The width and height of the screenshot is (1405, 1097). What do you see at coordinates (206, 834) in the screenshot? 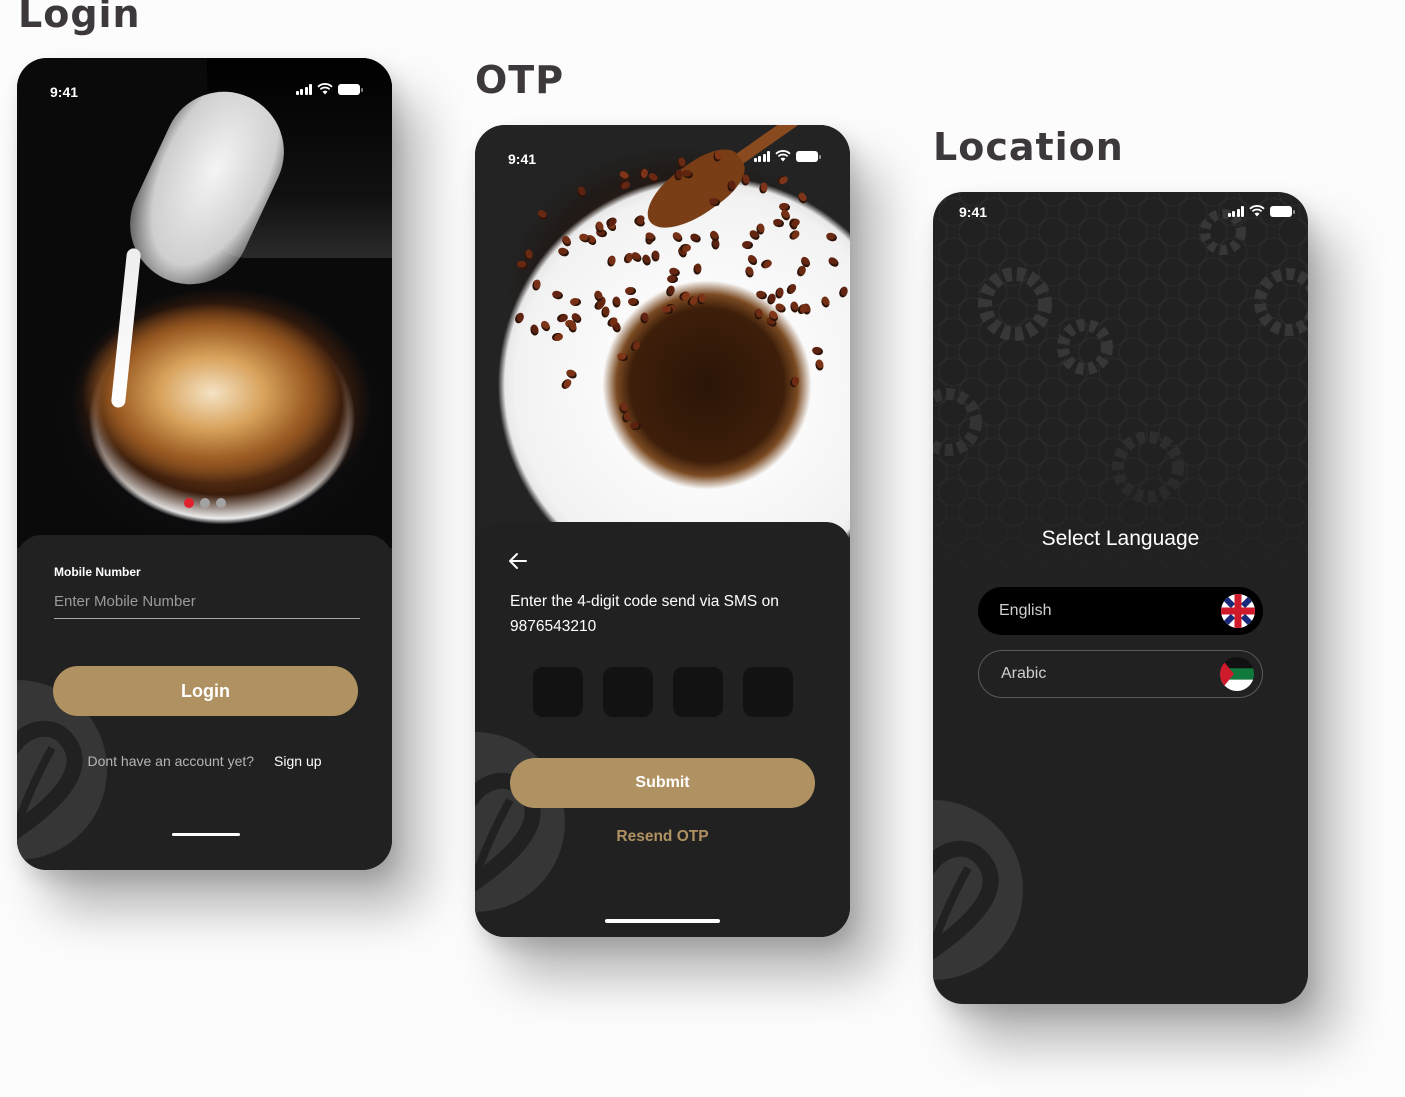
I see `home-indicator` at bounding box center [206, 834].